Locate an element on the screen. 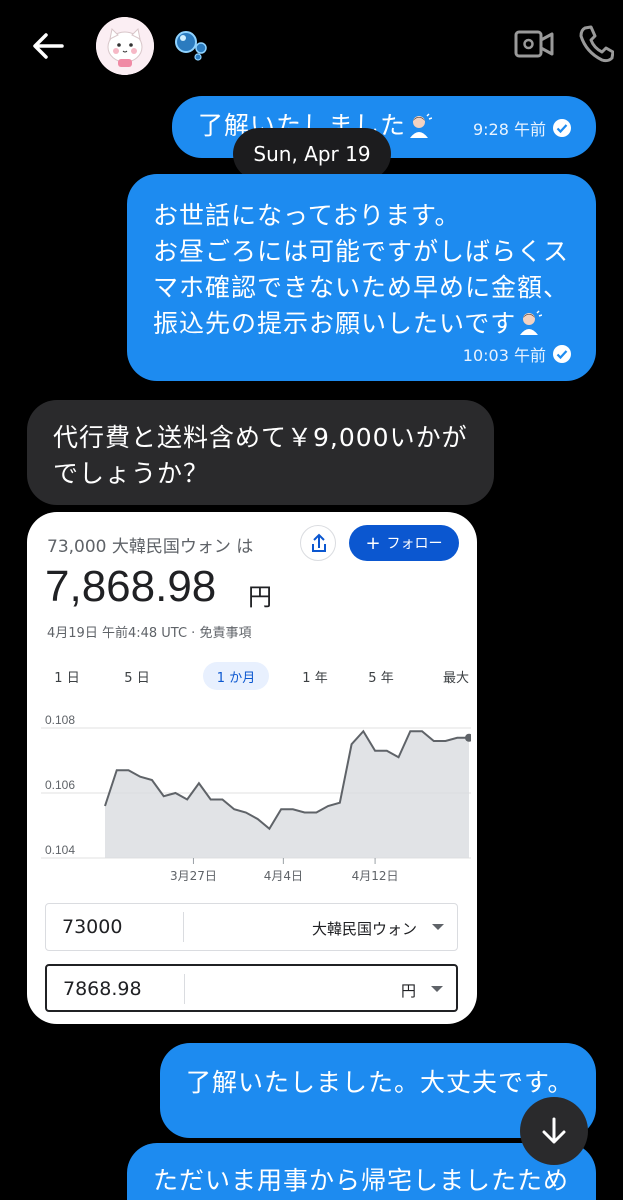  y-tick-label: 0.104 is located at coordinates (60, 850).